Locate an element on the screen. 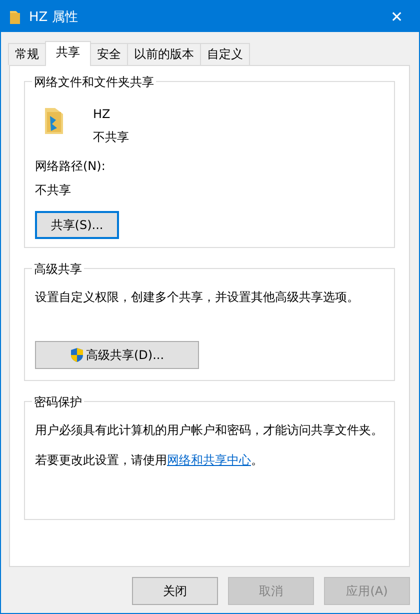 The height and width of the screenshot is (614, 420). change-setting-text: 若要更改此设置，请使用网络和共享中心。 is located at coordinates (149, 460).